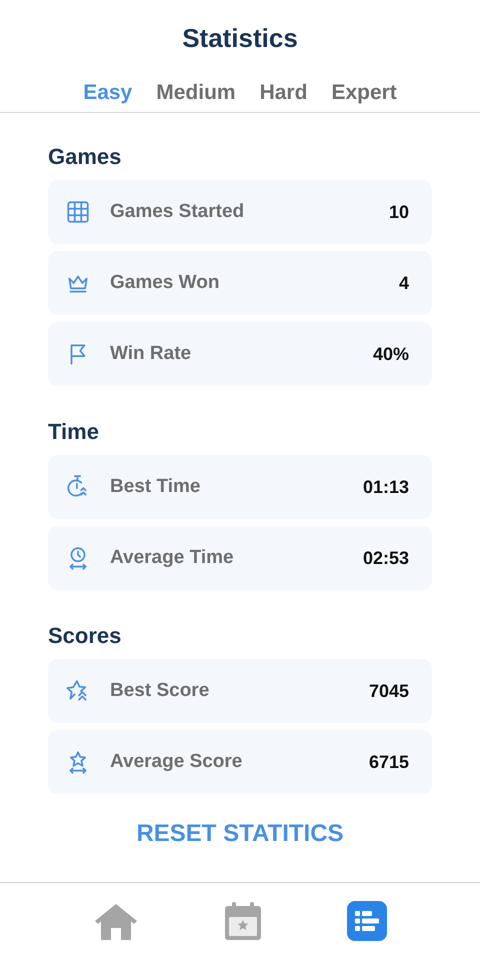  What do you see at coordinates (78, 212) in the screenshot?
I see `grid-icon` at bounding box center [78, 212].